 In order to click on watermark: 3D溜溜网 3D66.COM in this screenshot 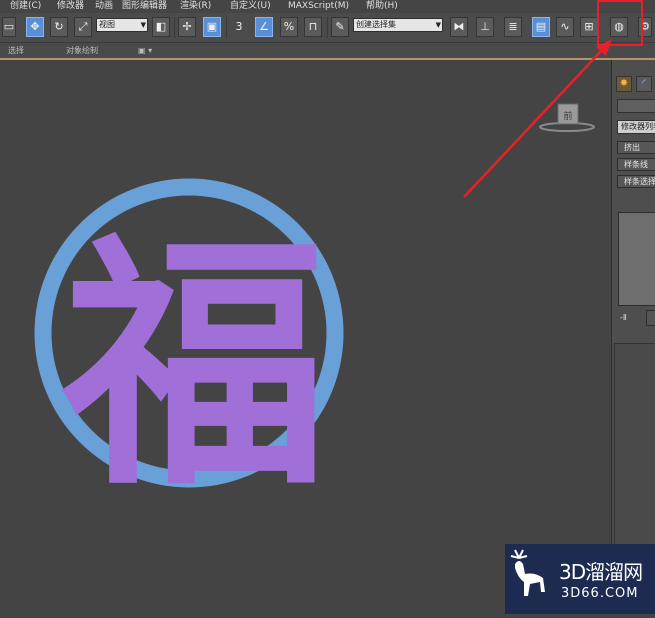, I will do `click(580, 579)`.